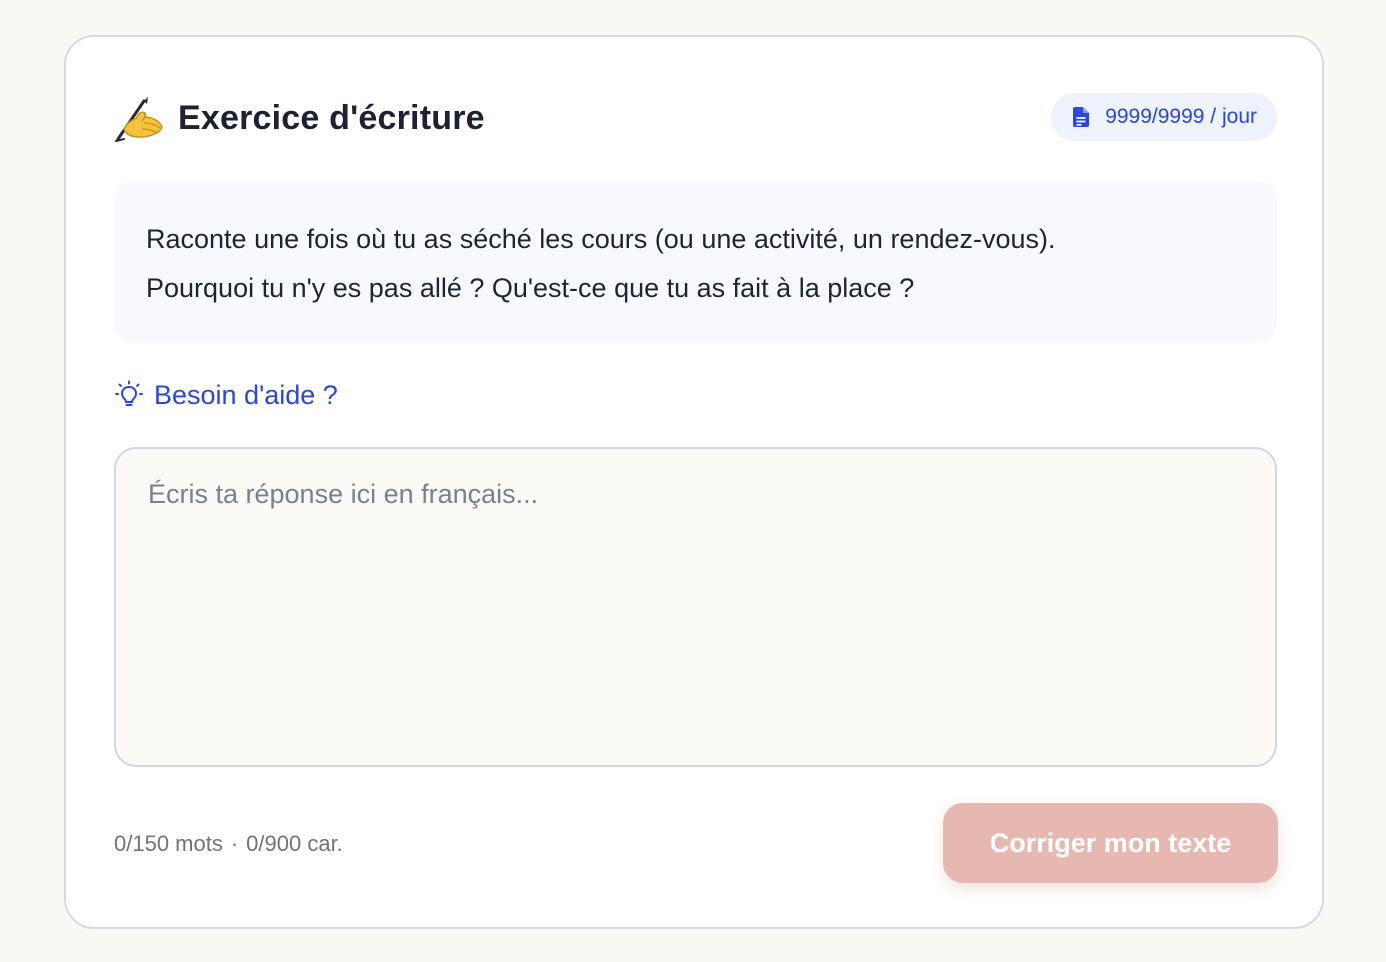 The height and width of the screenshot is (962, 1386). I want to click on lightbulb-icon, so click(129, 395).